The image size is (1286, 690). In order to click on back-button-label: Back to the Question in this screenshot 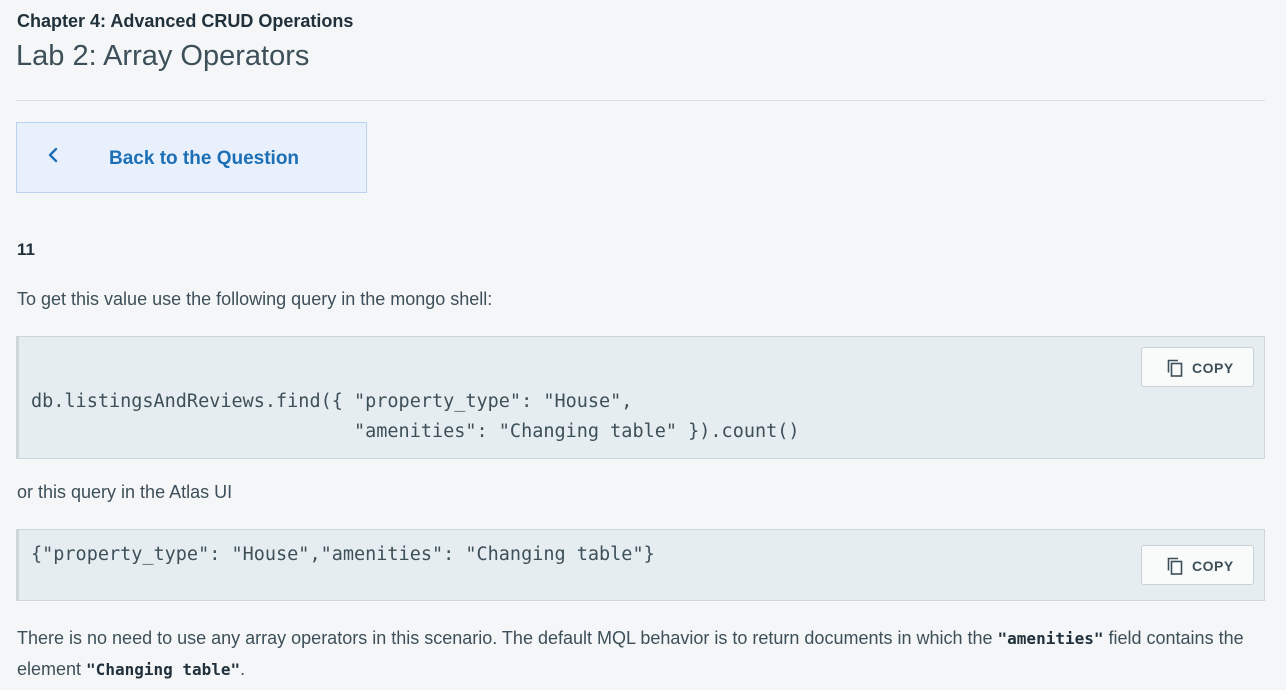, I will do `click(204, 158)`.